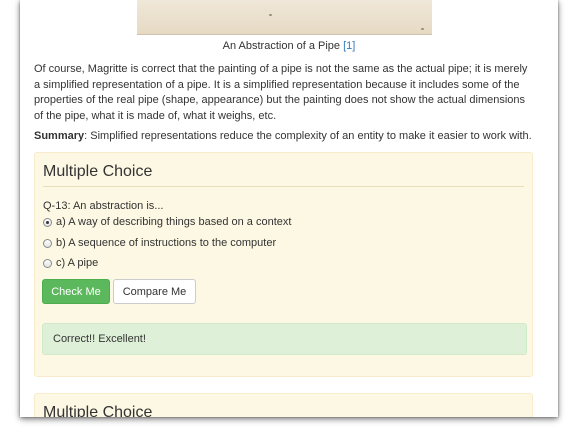 This screenshot has height=437, width=579. I want to click on figure-caption: An Abstraction of a Pipe [1], so click(289, 46).